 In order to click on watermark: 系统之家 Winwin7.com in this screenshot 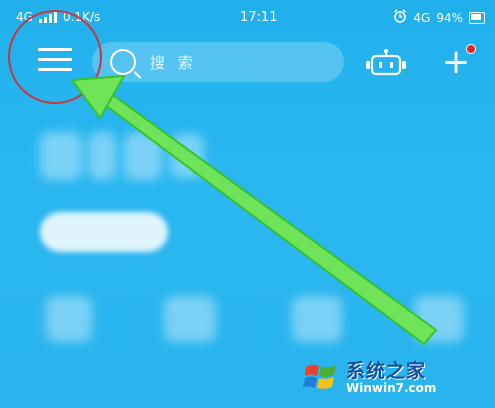, I will do `click(397, 378)`.